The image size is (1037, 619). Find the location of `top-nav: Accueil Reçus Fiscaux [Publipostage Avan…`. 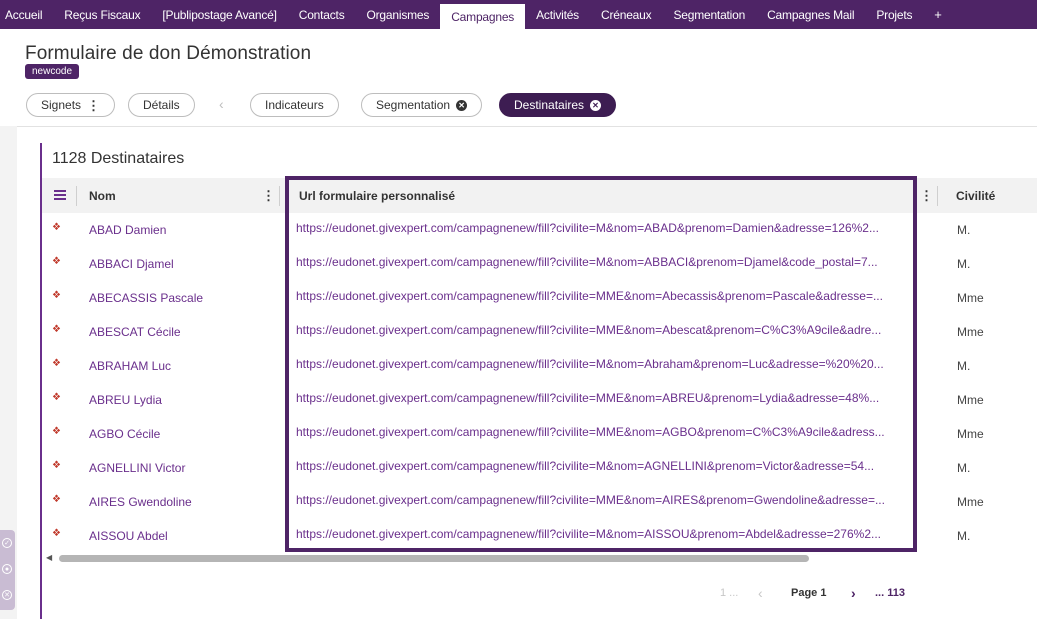

top-nav: Accueil Reçus Fiscaux [Publipostage Avan… is located at coordinates (518, 14).